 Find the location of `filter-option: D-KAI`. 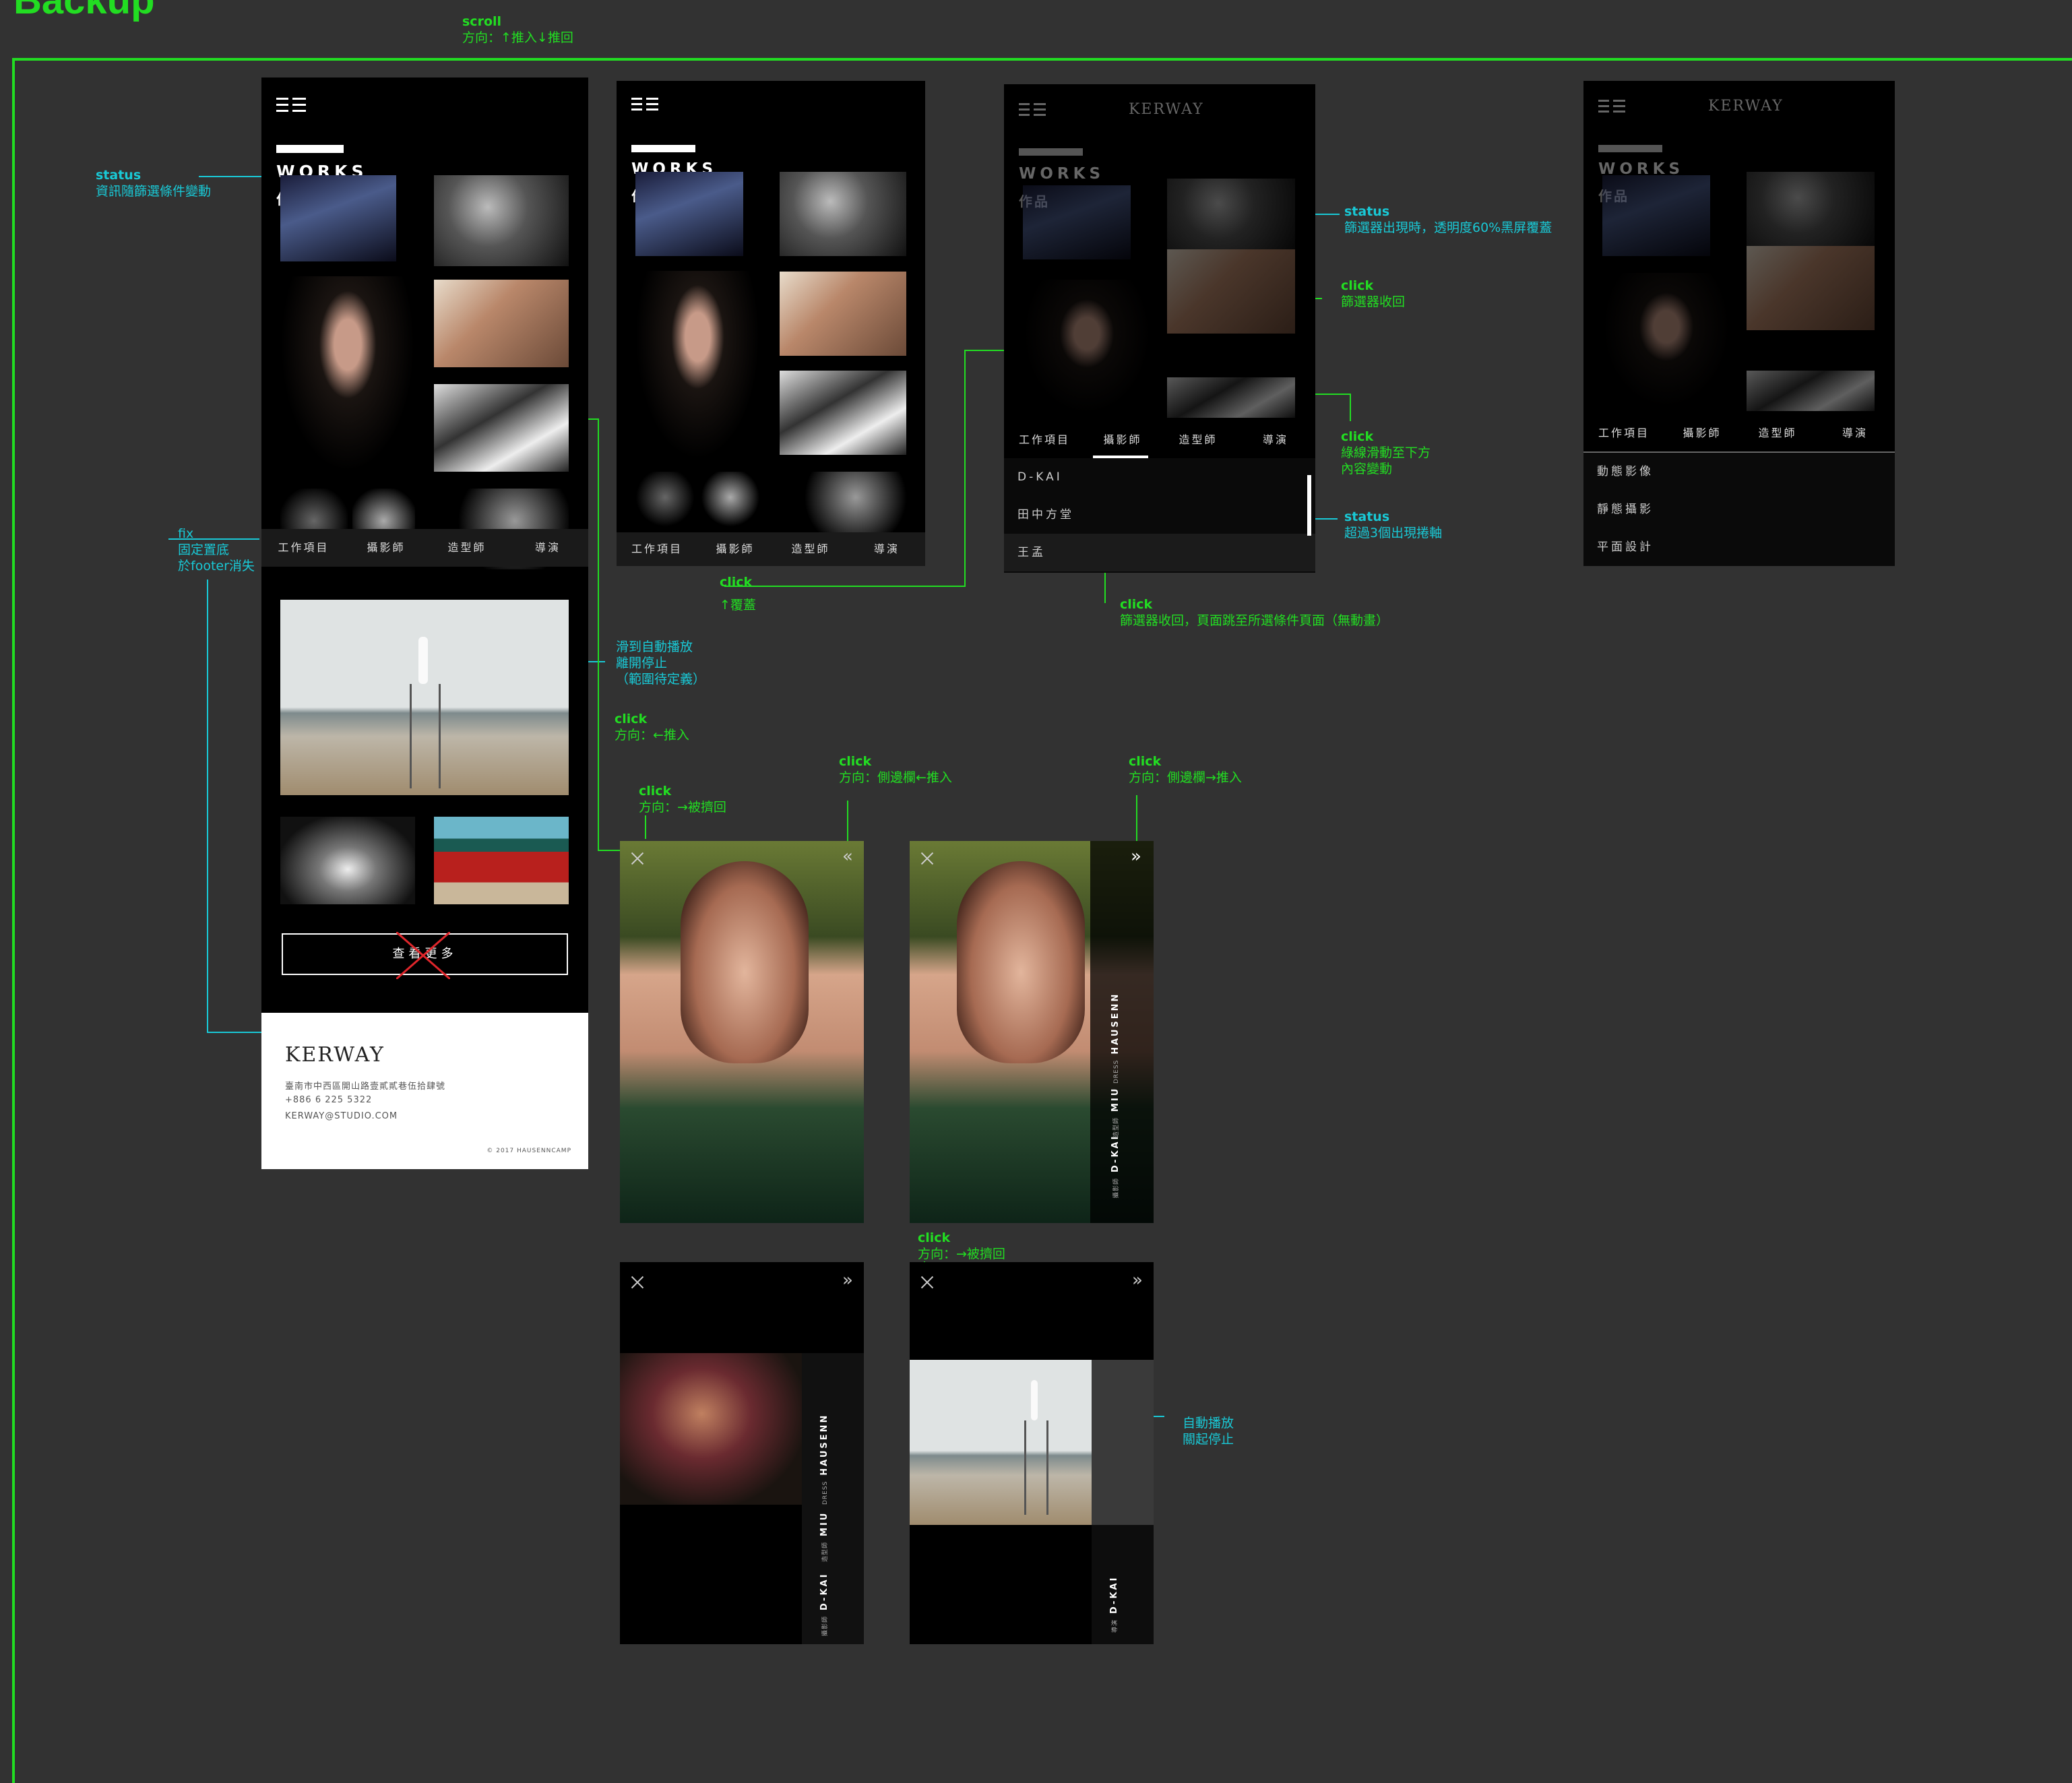

filter-option: D-KAI is located at coordinates (1159, 477).